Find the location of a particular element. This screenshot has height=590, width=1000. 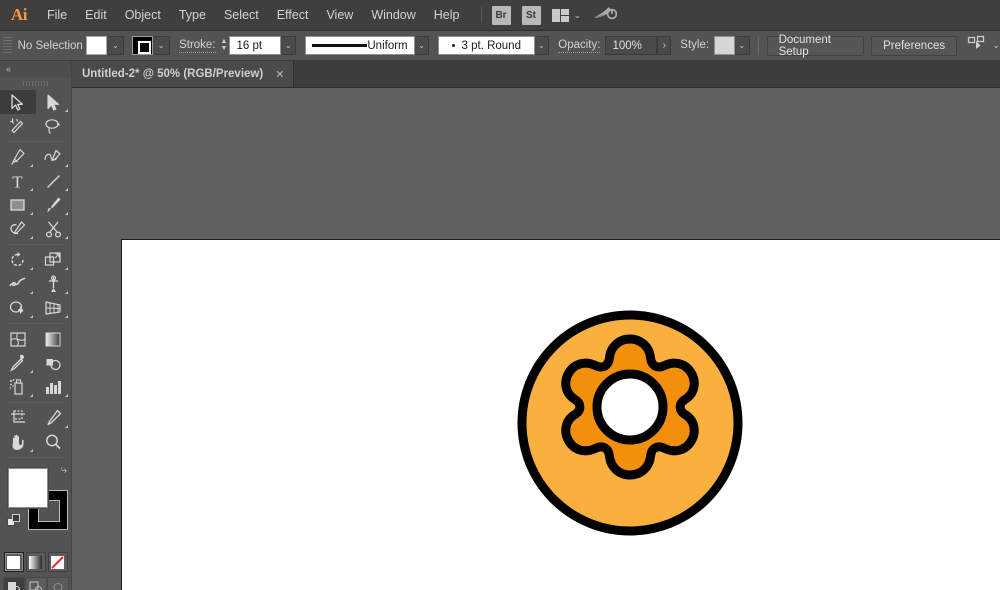

fill-color-box is located at coordinates (28, 488).